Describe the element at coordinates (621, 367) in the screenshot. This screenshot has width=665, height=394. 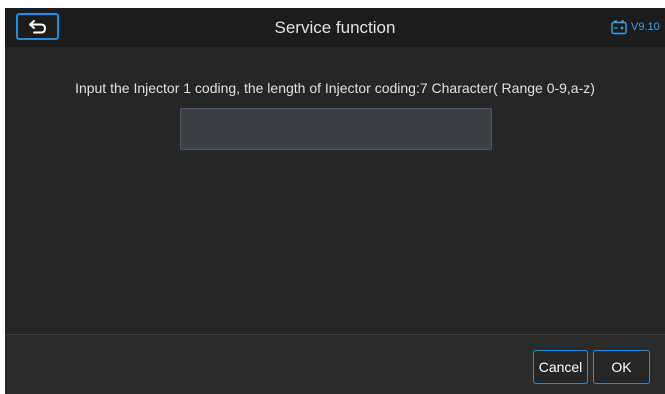
I see `ok-button: OK` at that location.